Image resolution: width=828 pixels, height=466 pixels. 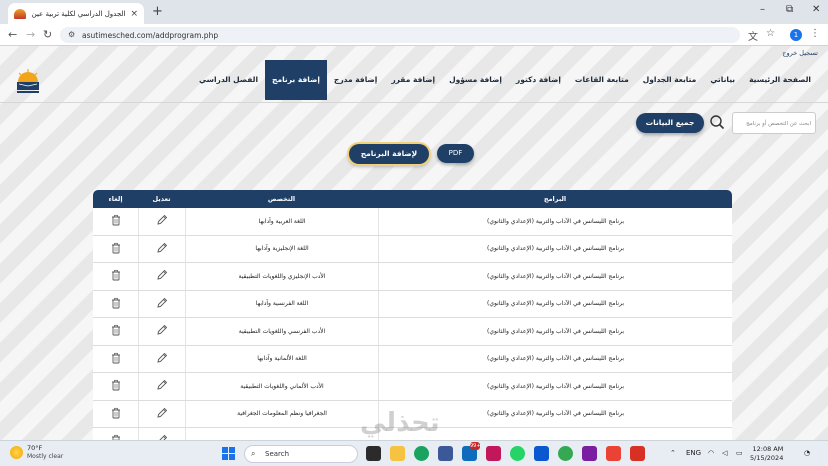 What do you see at coordinates (711, 453) in the screenshot?
I see `wifi-icon: ◠` at bounding box center [711, 453].